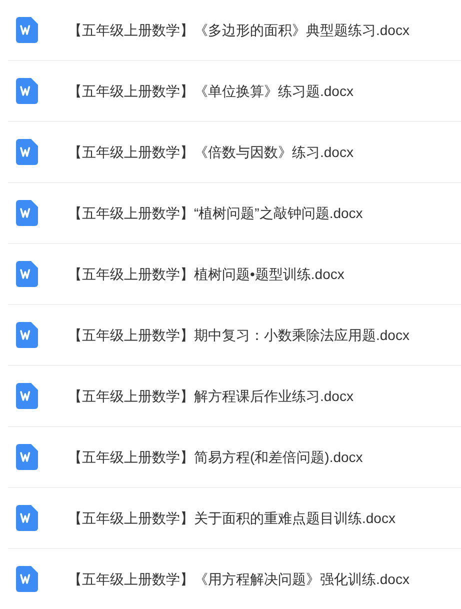  What do you see at coordinates (211, 91) in the screenshot?
I see `file-name: 【五年级上册数学】《单位换算》练习题.docx` at bounding box center [211, 91].